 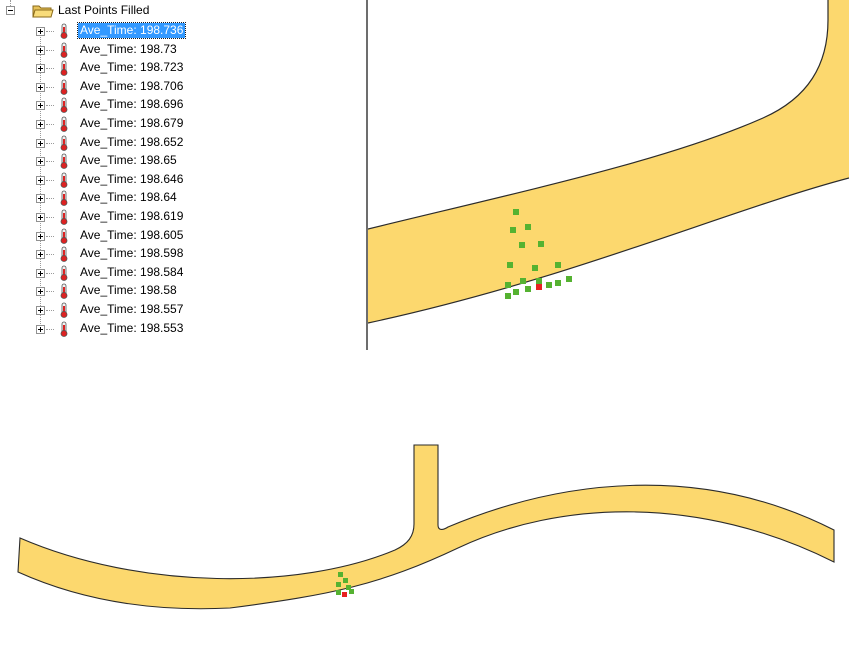 What do you see at coordinates (128, 160) in the screenshot?
I see `tree-item-label: Ave_Time: 198.65` at bounding box center [128, 160].